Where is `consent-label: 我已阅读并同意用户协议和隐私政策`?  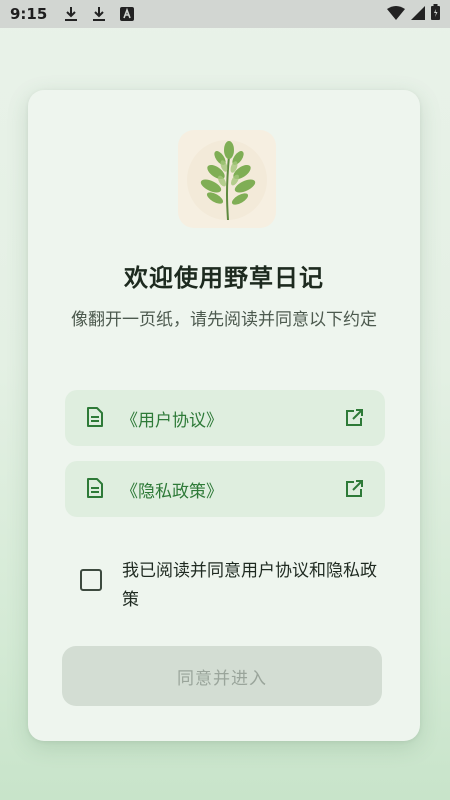 consent-label: 我已阅读并同意用户协议和隐私政策 is located at coordinates (249, 586).